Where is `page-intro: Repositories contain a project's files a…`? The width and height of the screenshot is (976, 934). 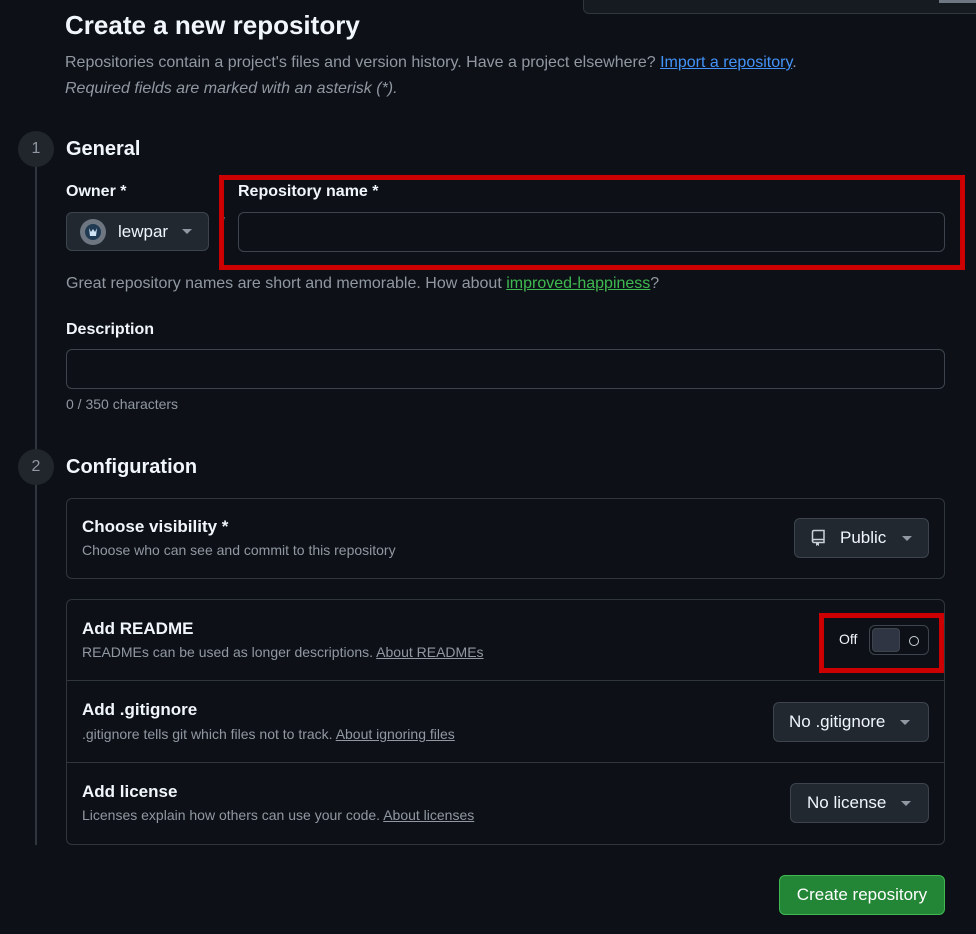
page-intro: Repositories contain a project's files a… is located at coordinates (431, 76).